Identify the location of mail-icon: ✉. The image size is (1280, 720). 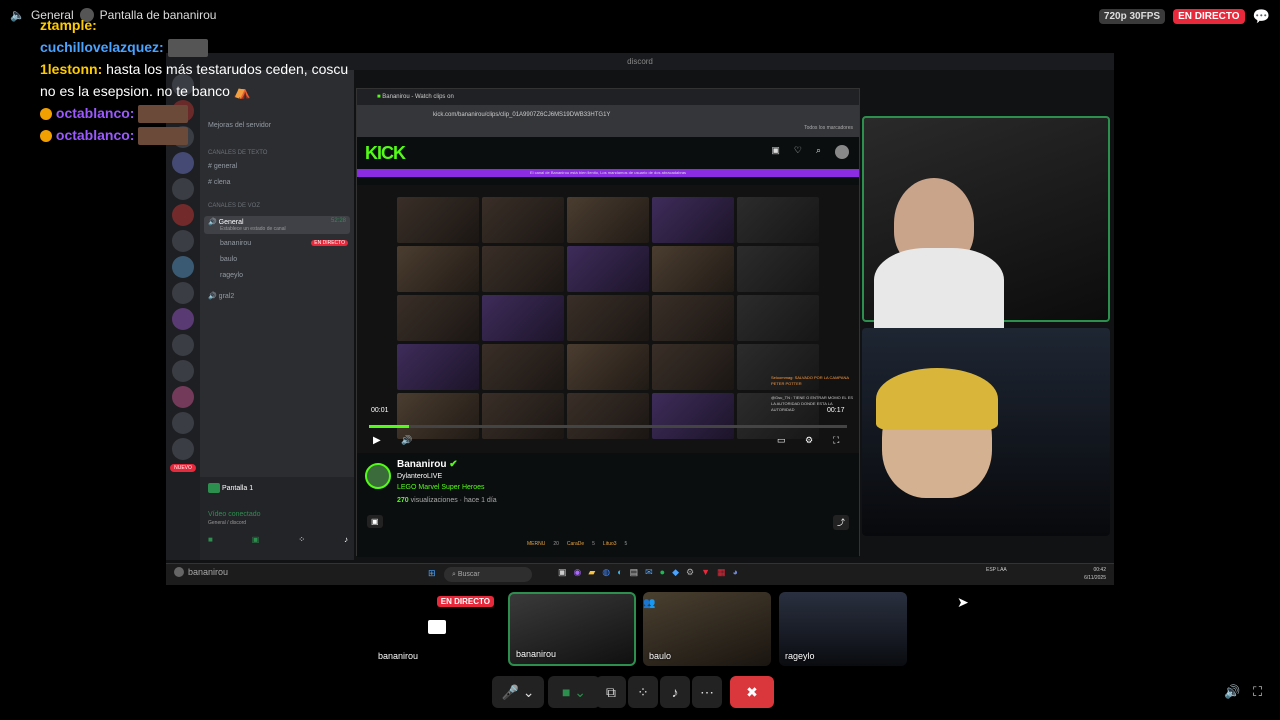
(649, 572).